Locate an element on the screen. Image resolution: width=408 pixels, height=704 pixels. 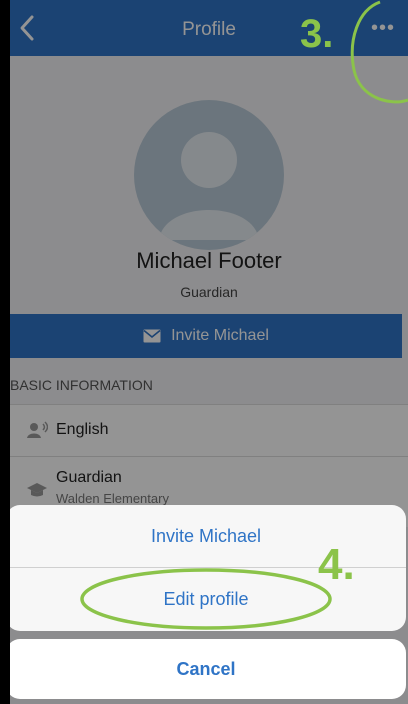
annotation-ellipse-edit-profile is located at coordinates (206, 599).